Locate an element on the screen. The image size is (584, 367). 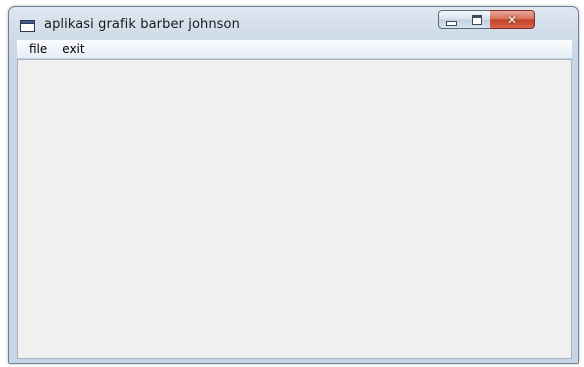
maximize-icon is located at coordinates (477, 19).